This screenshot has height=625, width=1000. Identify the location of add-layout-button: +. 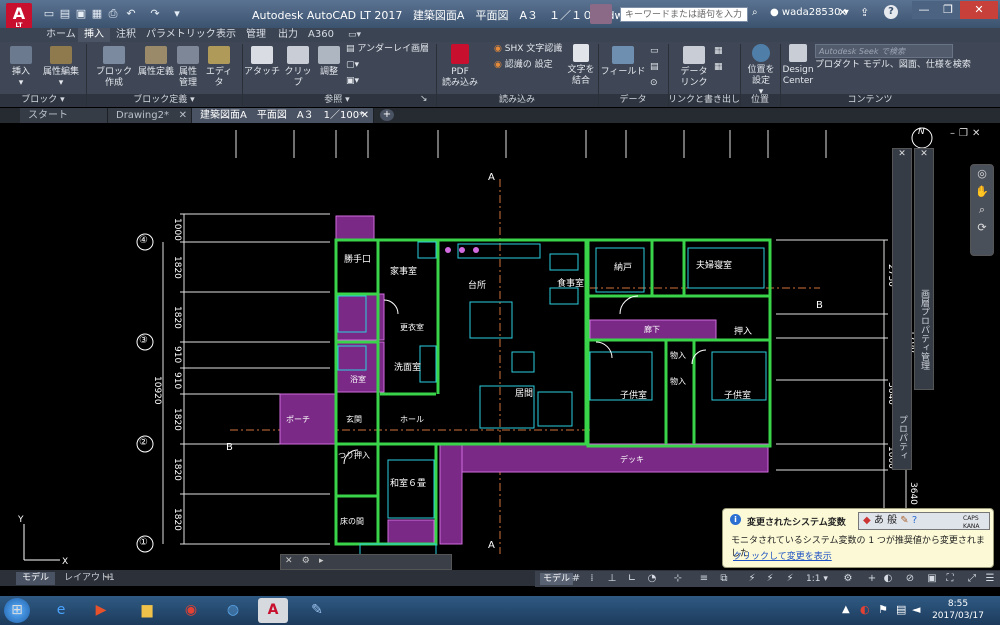
(108, 577).